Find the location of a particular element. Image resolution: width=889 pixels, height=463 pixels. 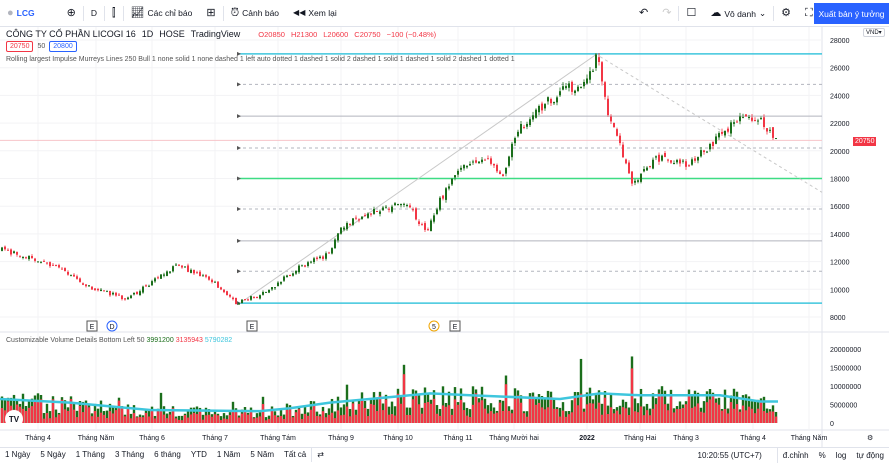

adjust-toggle: đ.chỉnh is located at coordinates (796, 455).